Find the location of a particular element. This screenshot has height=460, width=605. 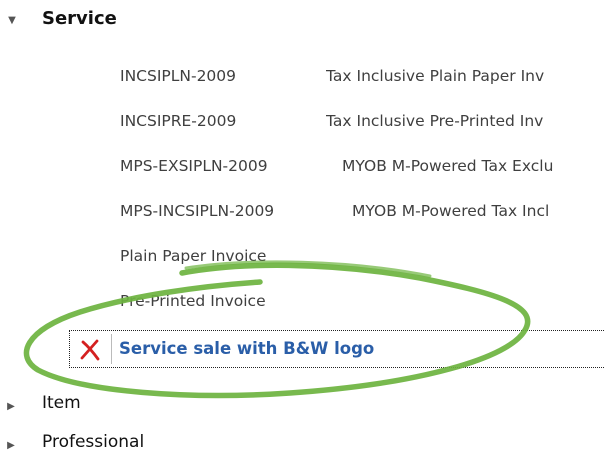

form-row: Pre-Printed Invoice is located at coordinates (302, 301).